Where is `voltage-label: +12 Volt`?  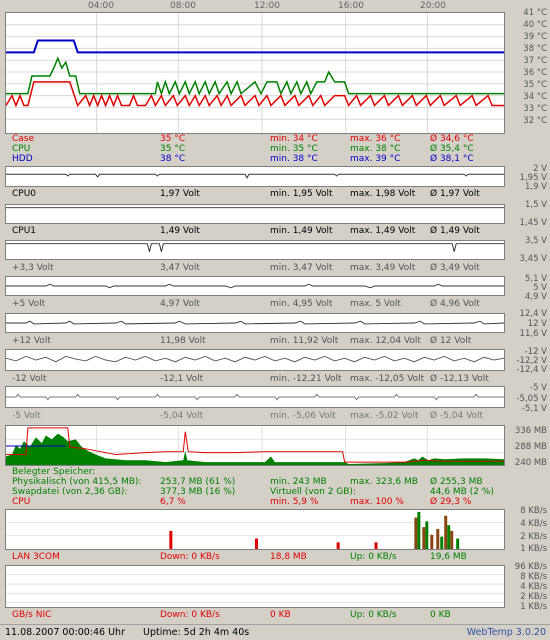
voltage-label: +12 Volt is located at coordinates (31, 341).